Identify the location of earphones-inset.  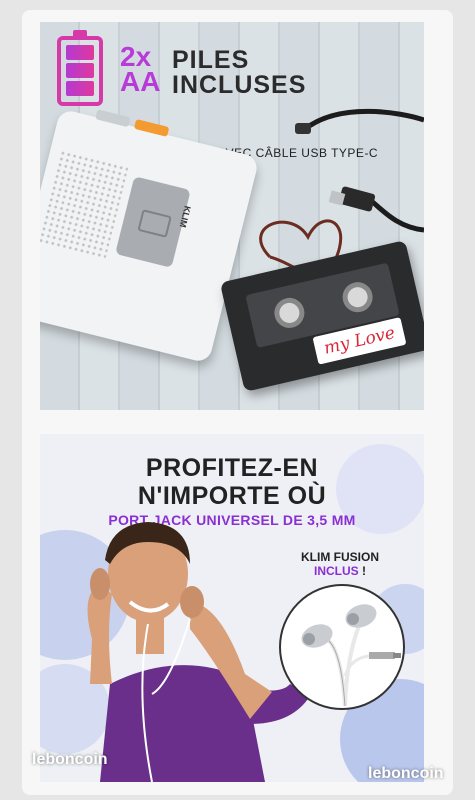
(342, 647).